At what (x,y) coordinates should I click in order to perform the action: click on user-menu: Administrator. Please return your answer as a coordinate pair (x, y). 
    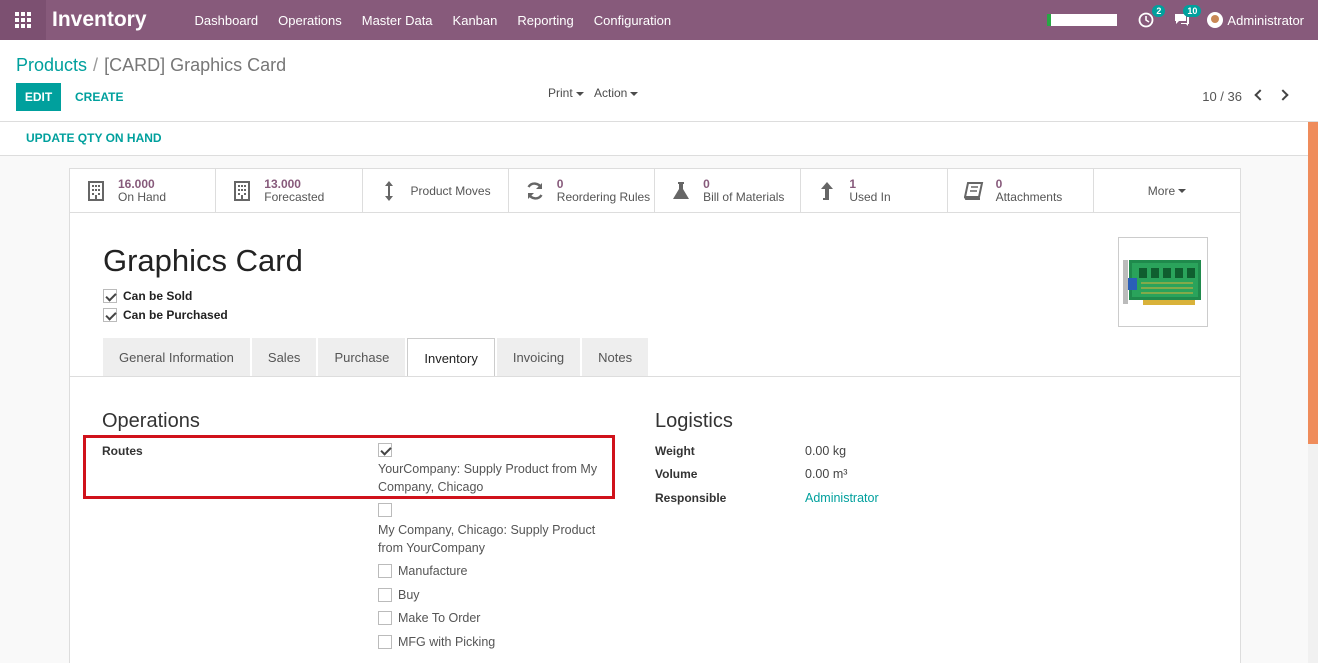
    Looking at the image, I should click on (1255, 20).